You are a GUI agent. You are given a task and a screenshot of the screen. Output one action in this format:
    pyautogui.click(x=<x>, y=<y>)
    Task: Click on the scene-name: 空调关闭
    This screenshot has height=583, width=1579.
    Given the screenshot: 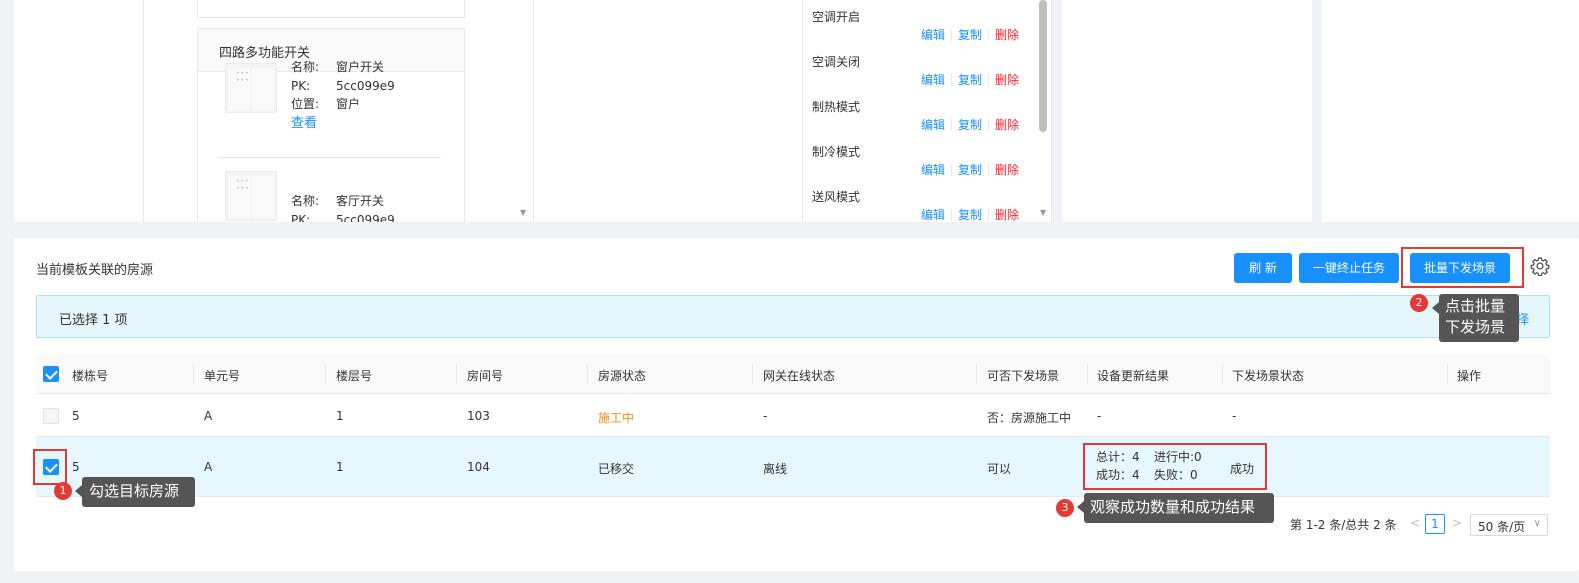 What is the action you would take?
    pyautogui.click(x=836, y=62)
    